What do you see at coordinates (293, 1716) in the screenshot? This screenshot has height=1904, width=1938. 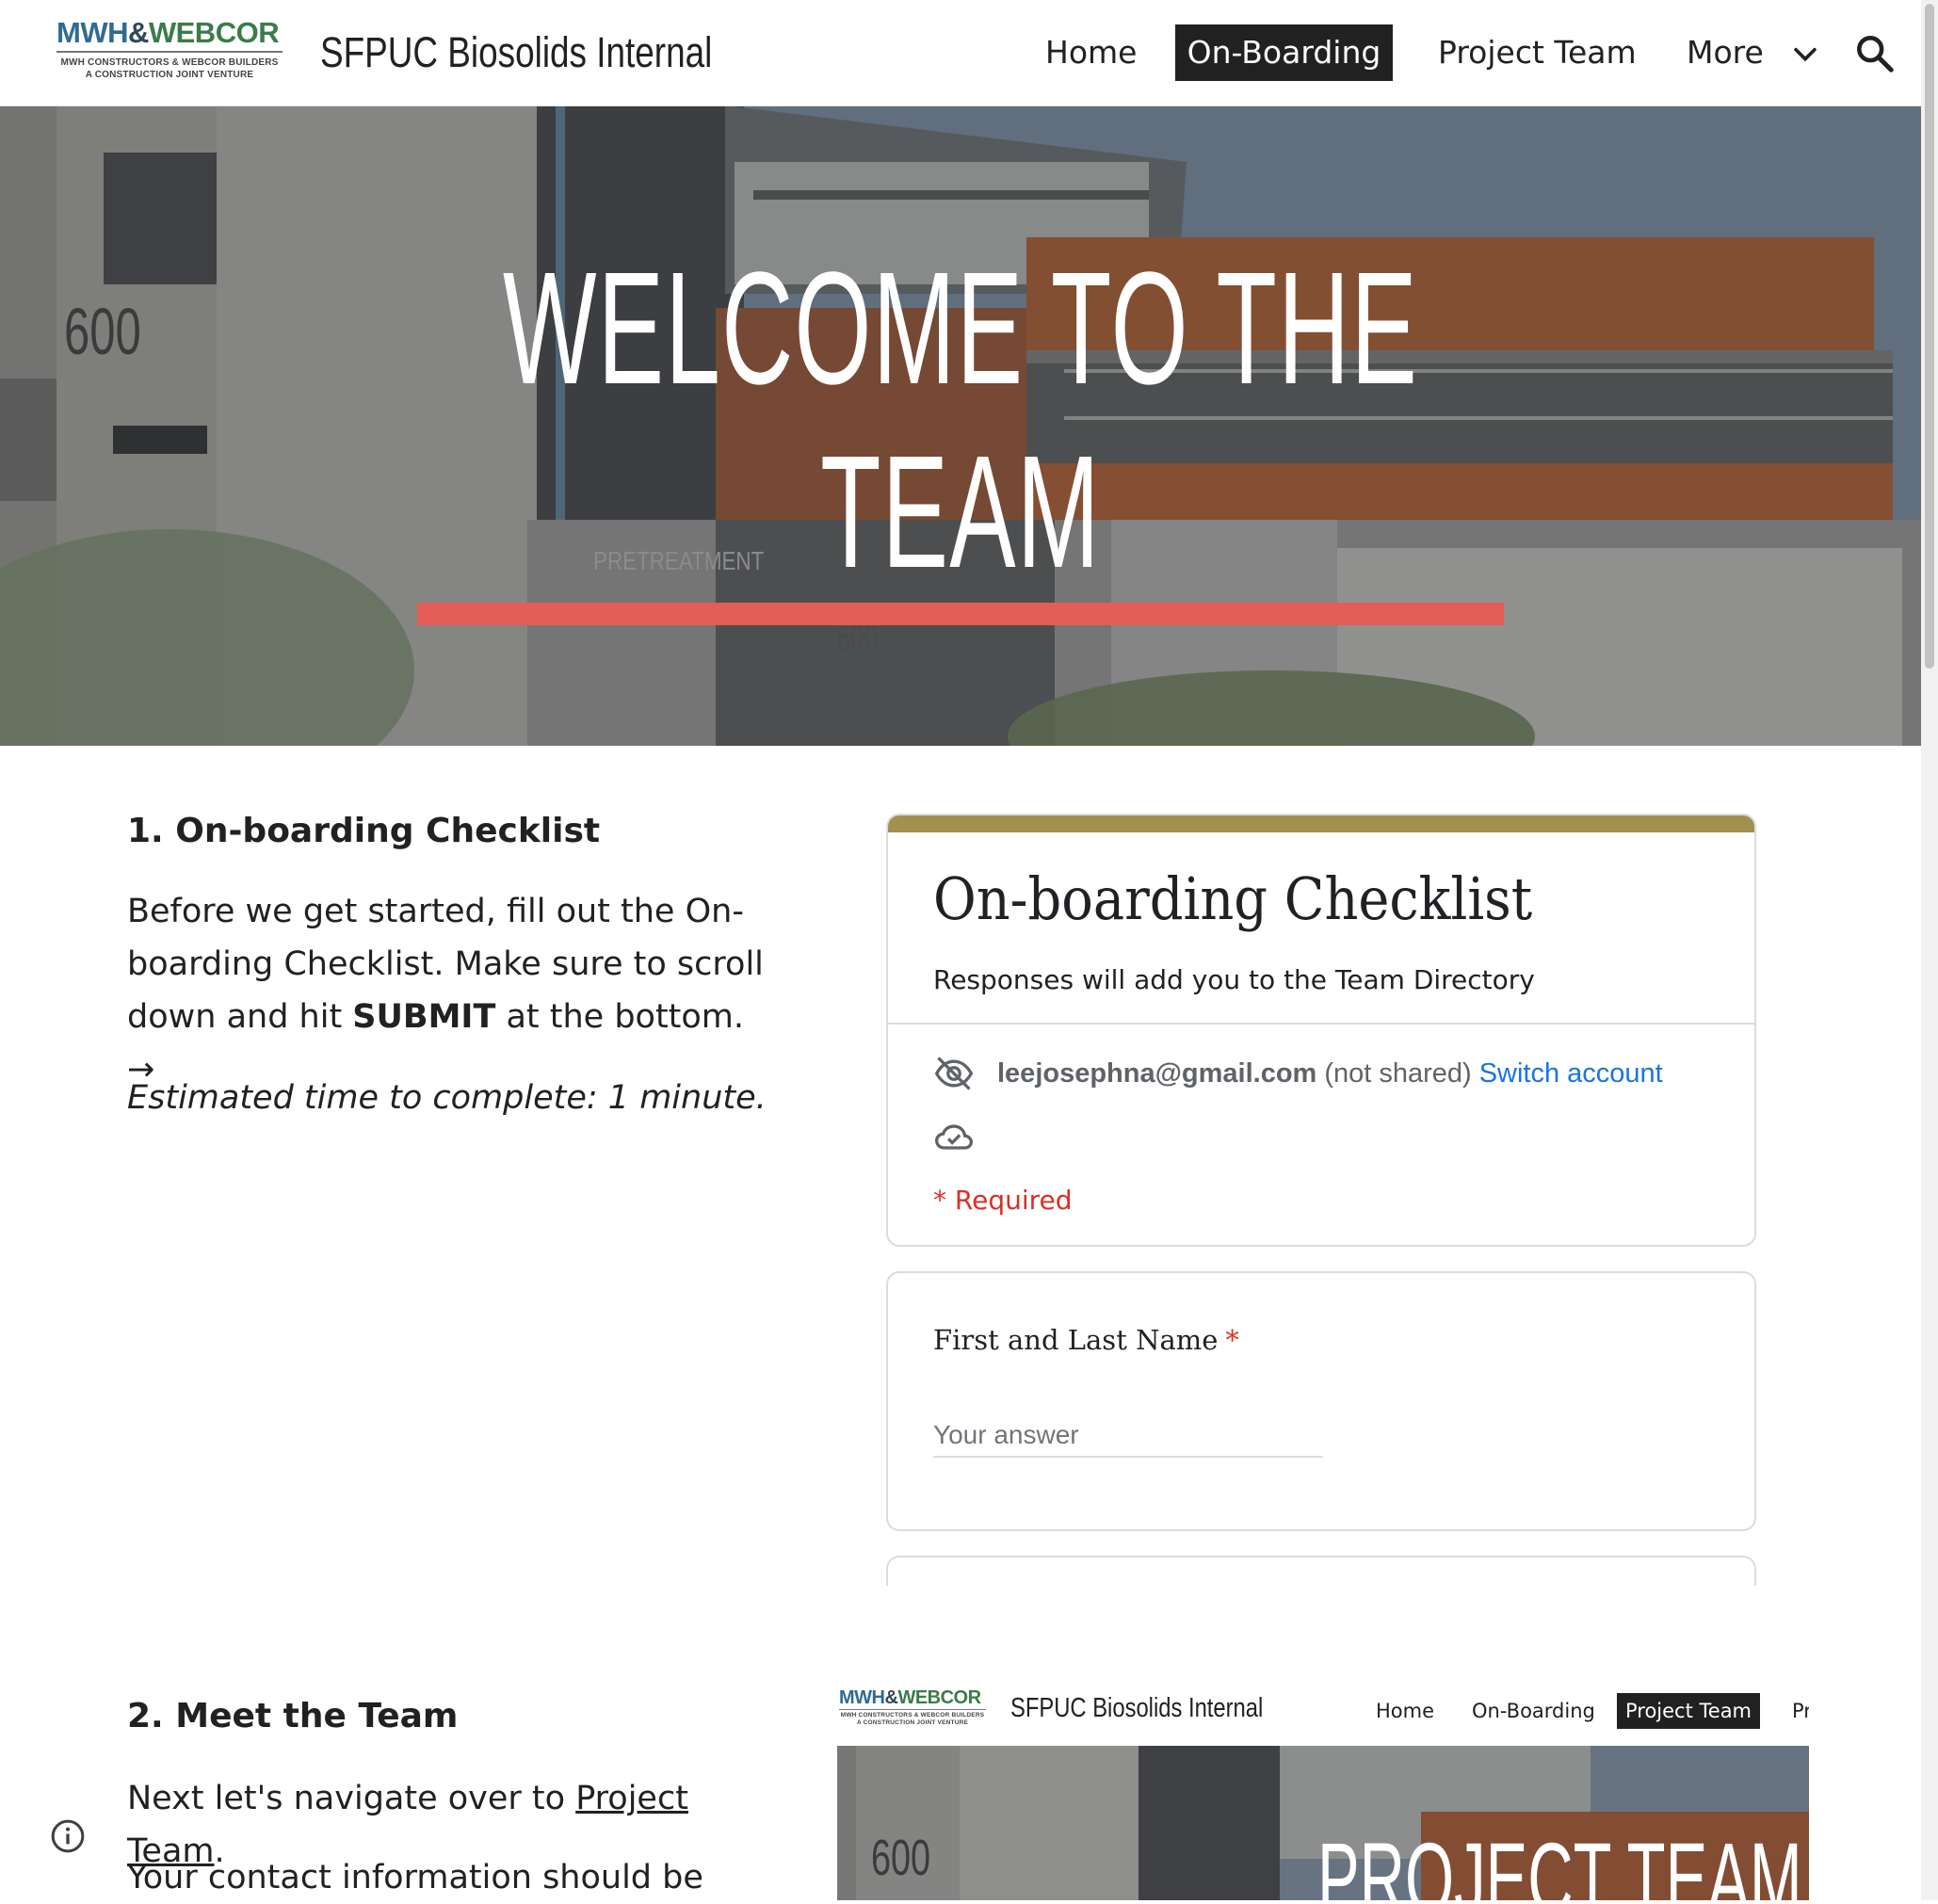 I see `section2-heading: 2. Meet the Team` at bounding box center [293, 1716].